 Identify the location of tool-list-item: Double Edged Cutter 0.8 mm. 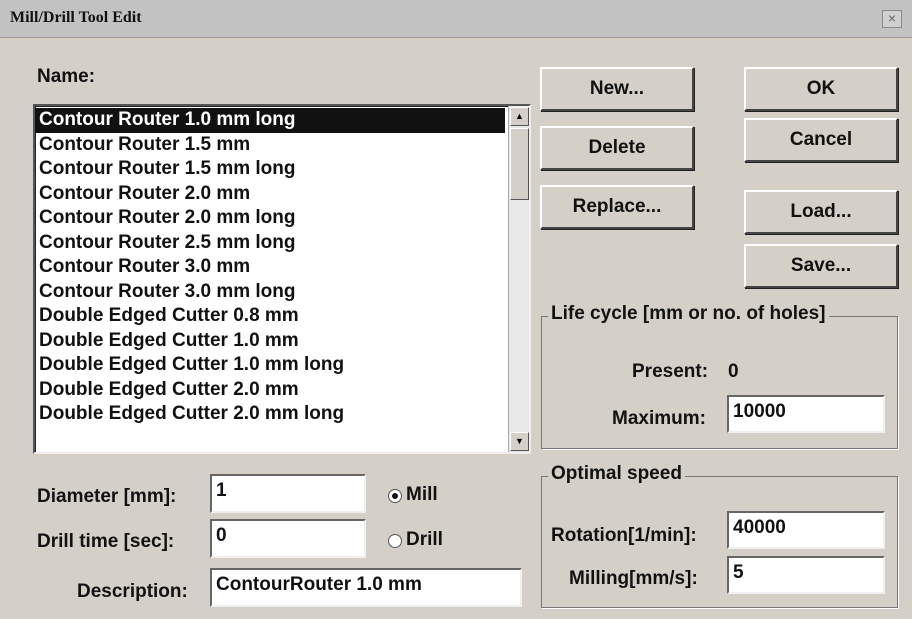
(270, 316).